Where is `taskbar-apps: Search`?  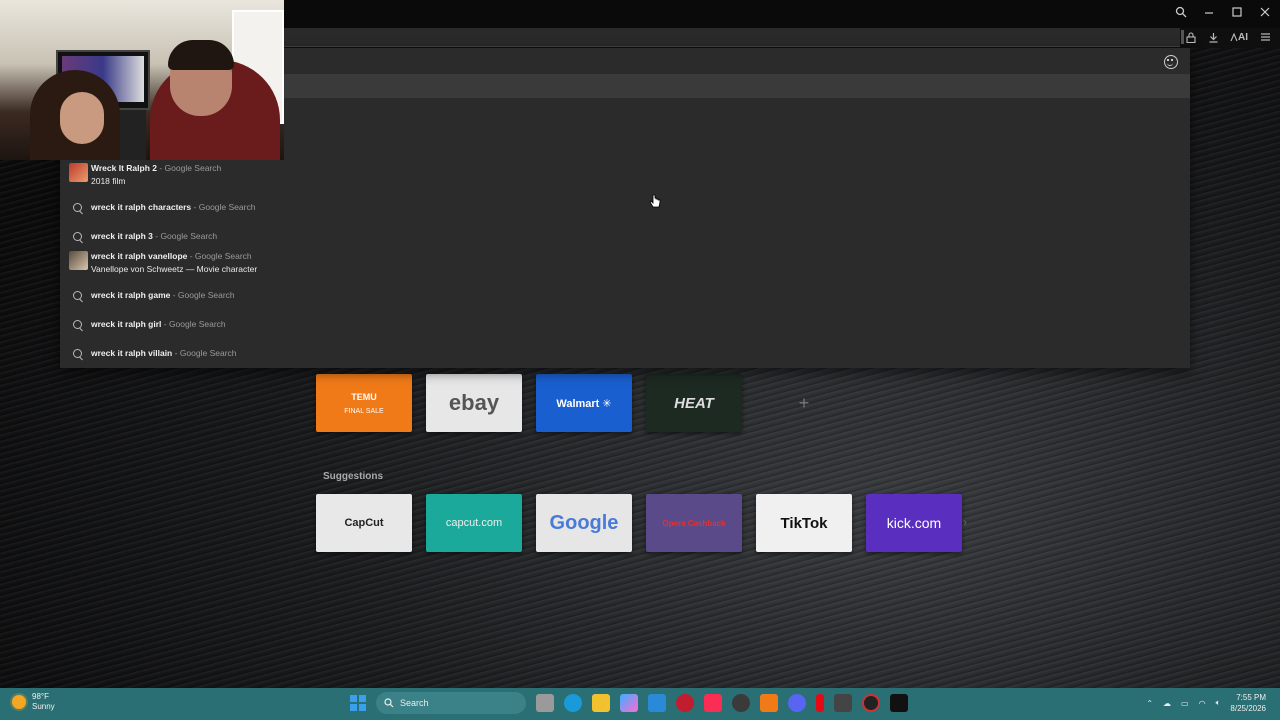 taskbar-apps: Search is located at coordinates (629, 703).